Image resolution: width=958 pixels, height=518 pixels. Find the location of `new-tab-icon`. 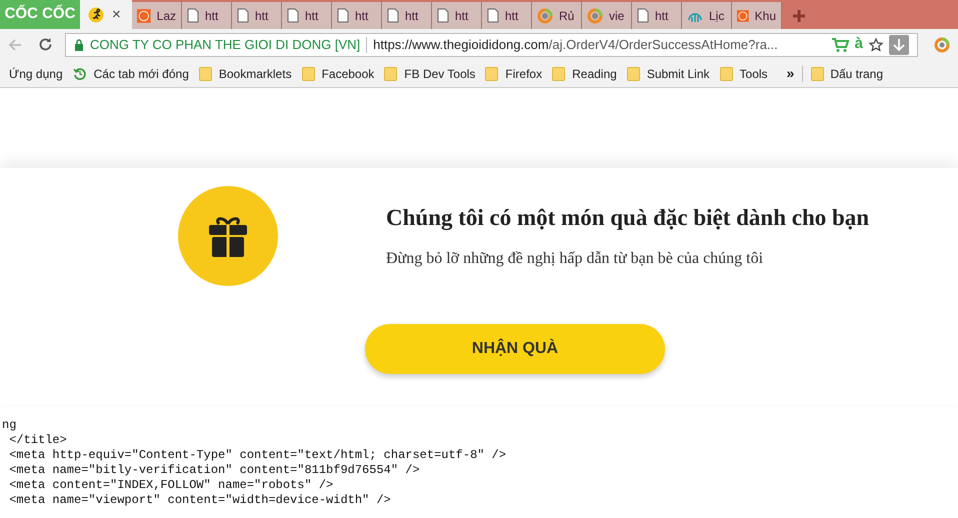

new-tab-icon is located at coordinates (799, 16).